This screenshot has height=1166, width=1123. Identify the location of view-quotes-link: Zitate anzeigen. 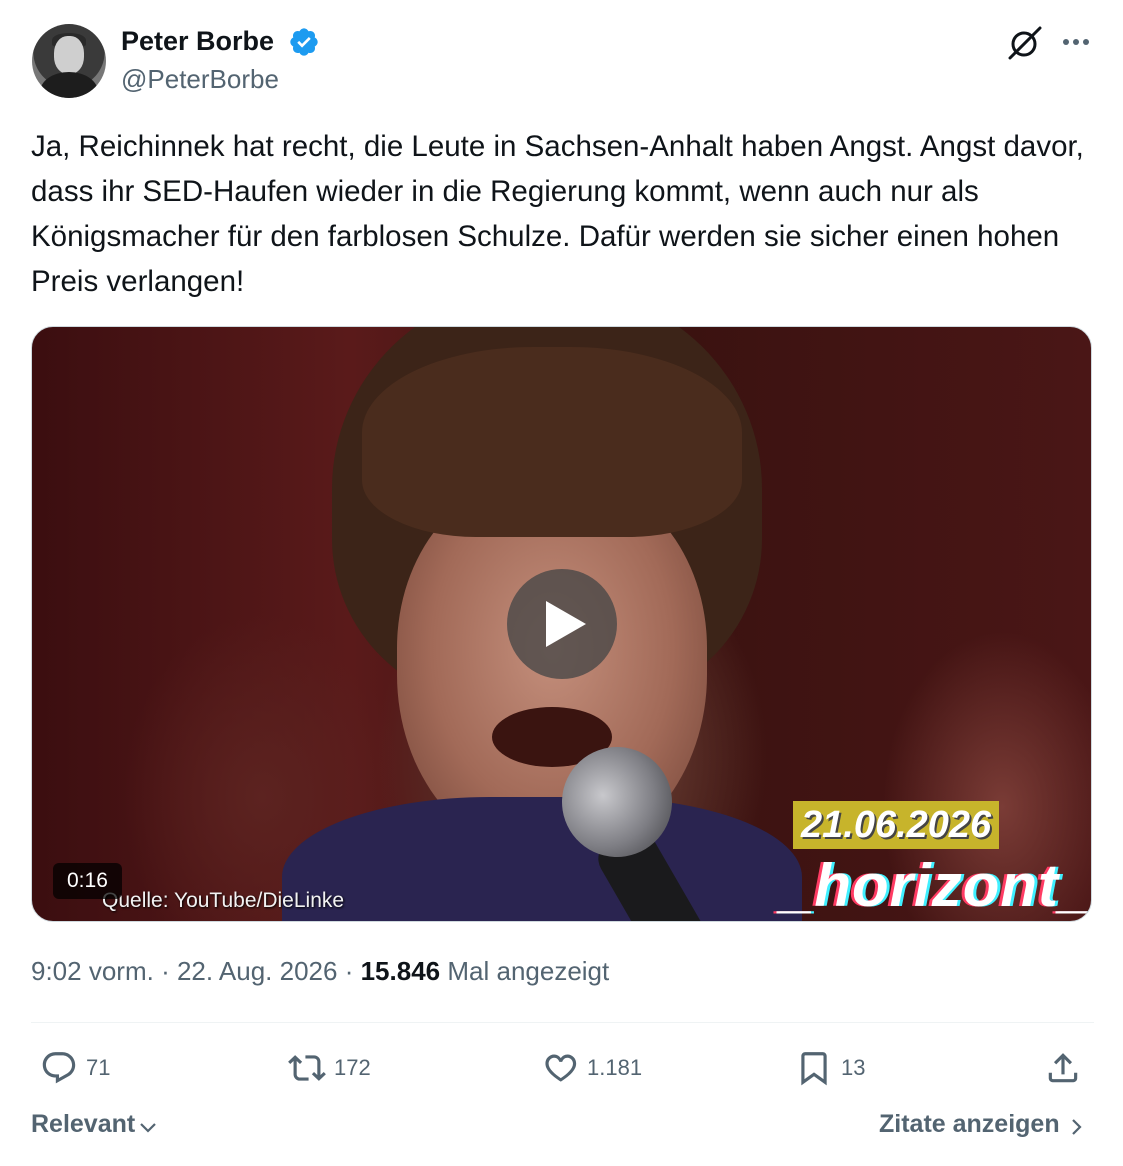
(982, 1124).